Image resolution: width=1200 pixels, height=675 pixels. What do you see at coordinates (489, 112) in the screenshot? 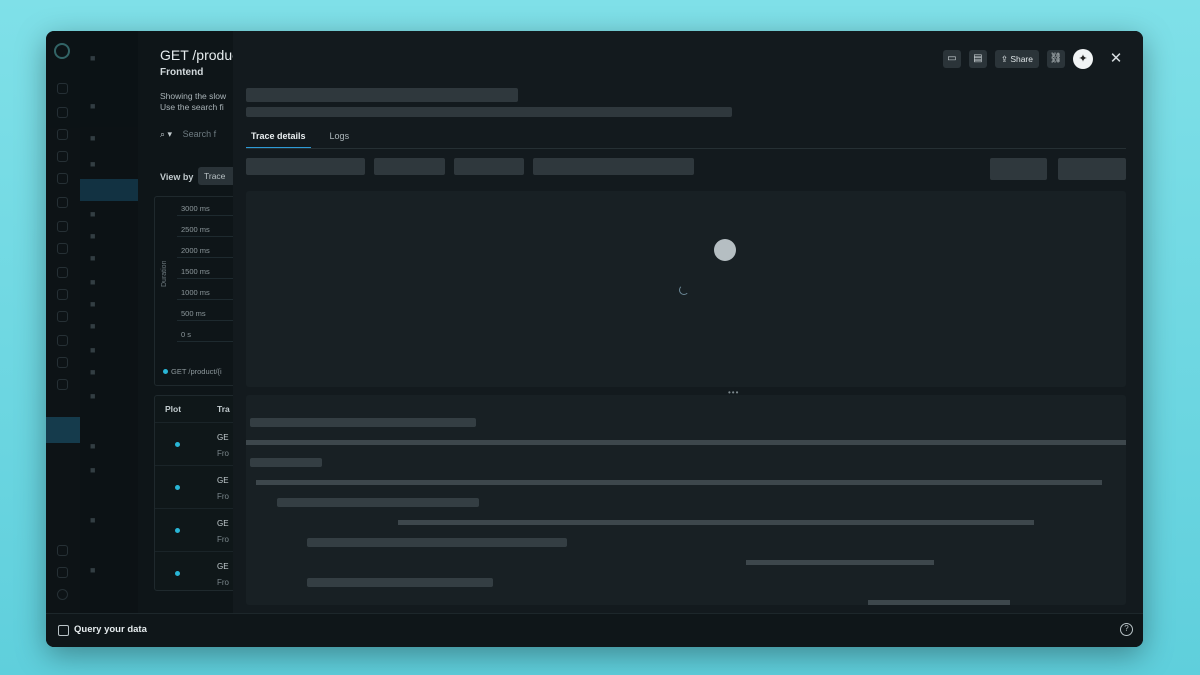
I see `subtitle-skeleton` at bounding box center [489, 112].